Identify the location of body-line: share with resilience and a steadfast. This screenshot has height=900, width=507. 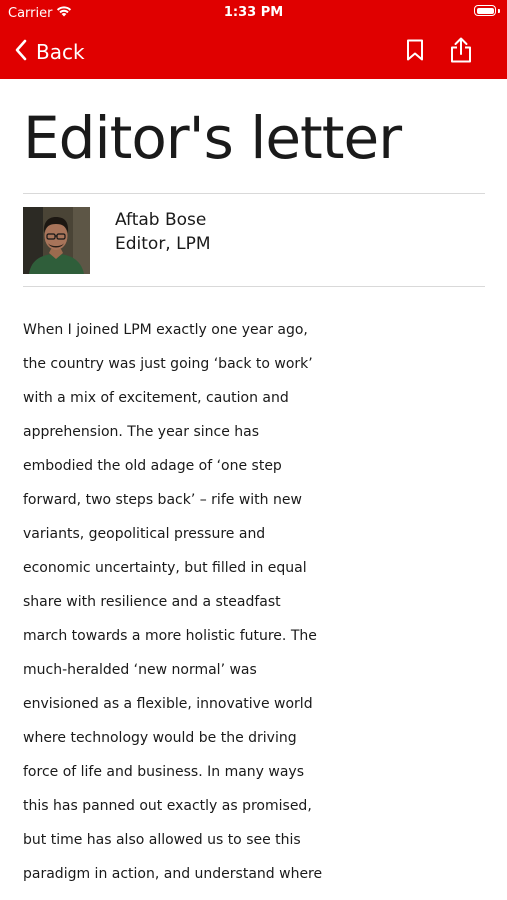
(152, 602).